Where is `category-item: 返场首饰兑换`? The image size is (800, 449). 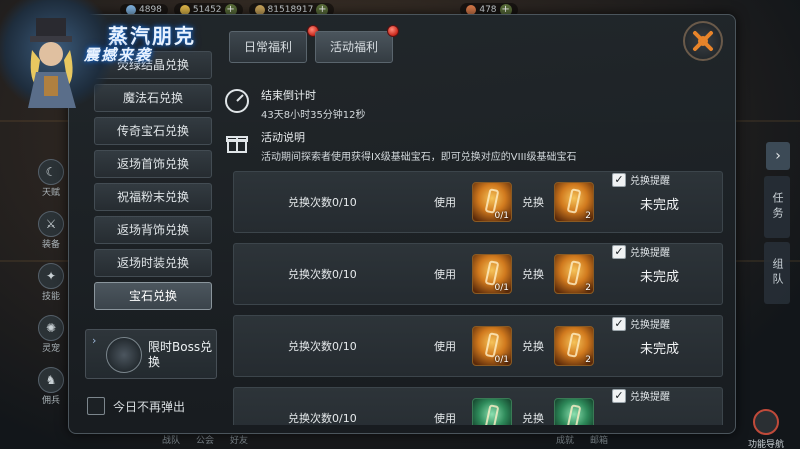
category-item: 返场首饰兑换 is located at coordinates (153, 164).